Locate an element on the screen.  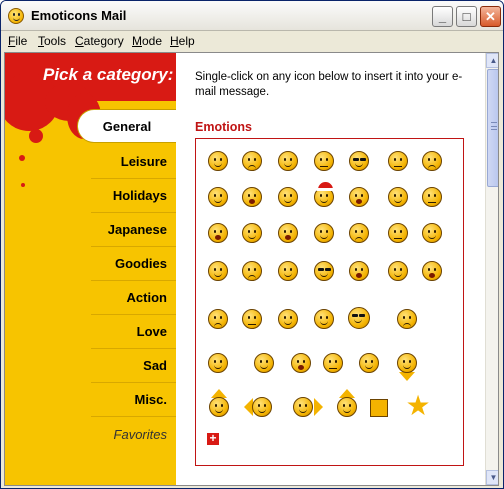
surprised-face-icon is located at coordinates (359, 197).